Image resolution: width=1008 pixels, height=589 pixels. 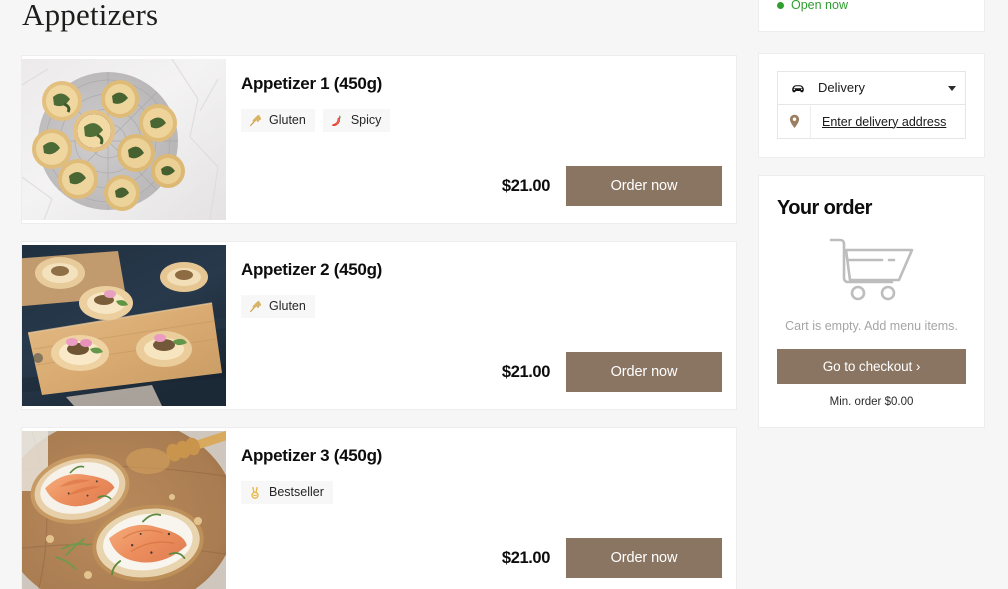 What do you see at coordinates (366, 120) in the screenshot?
I see `tag-label: Spicy` at bounding box center [366, 120].